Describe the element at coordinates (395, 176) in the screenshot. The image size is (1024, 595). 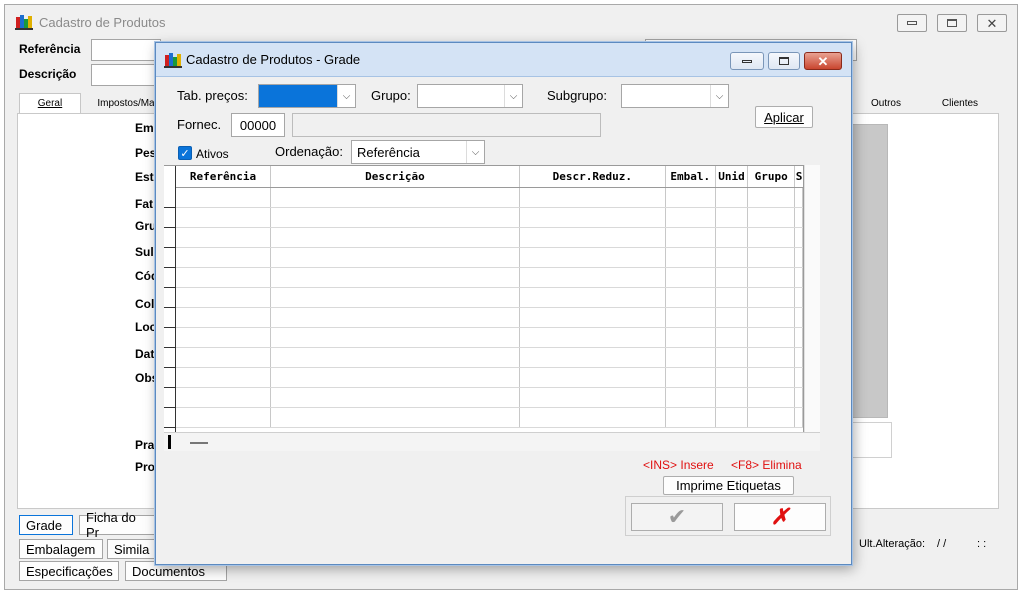
I see `column-header-descricao: Descrição` at that location.